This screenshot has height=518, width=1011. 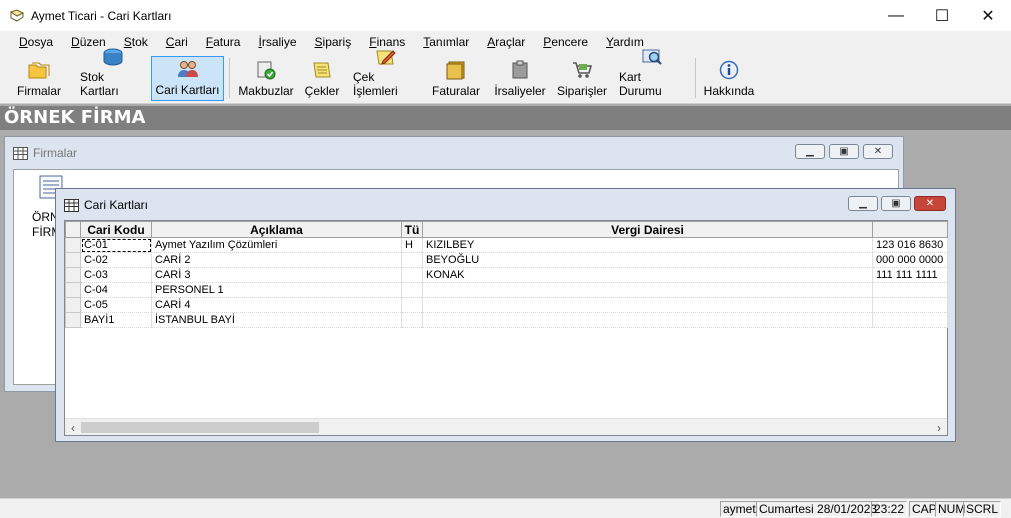 I want to click on cell-tur: H, so click(x=412, y=245).